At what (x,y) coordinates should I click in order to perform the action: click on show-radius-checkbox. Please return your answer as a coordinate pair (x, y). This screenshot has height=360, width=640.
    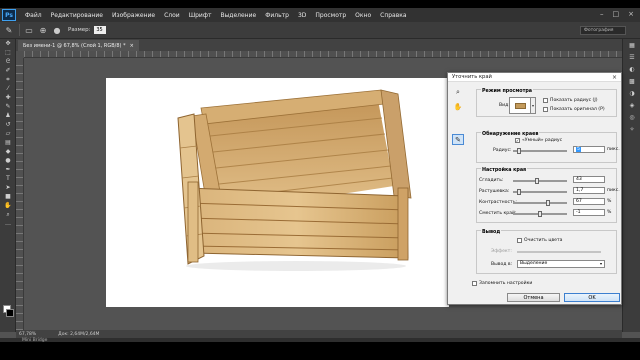
    Looking at the image, I should click on (545, 100).